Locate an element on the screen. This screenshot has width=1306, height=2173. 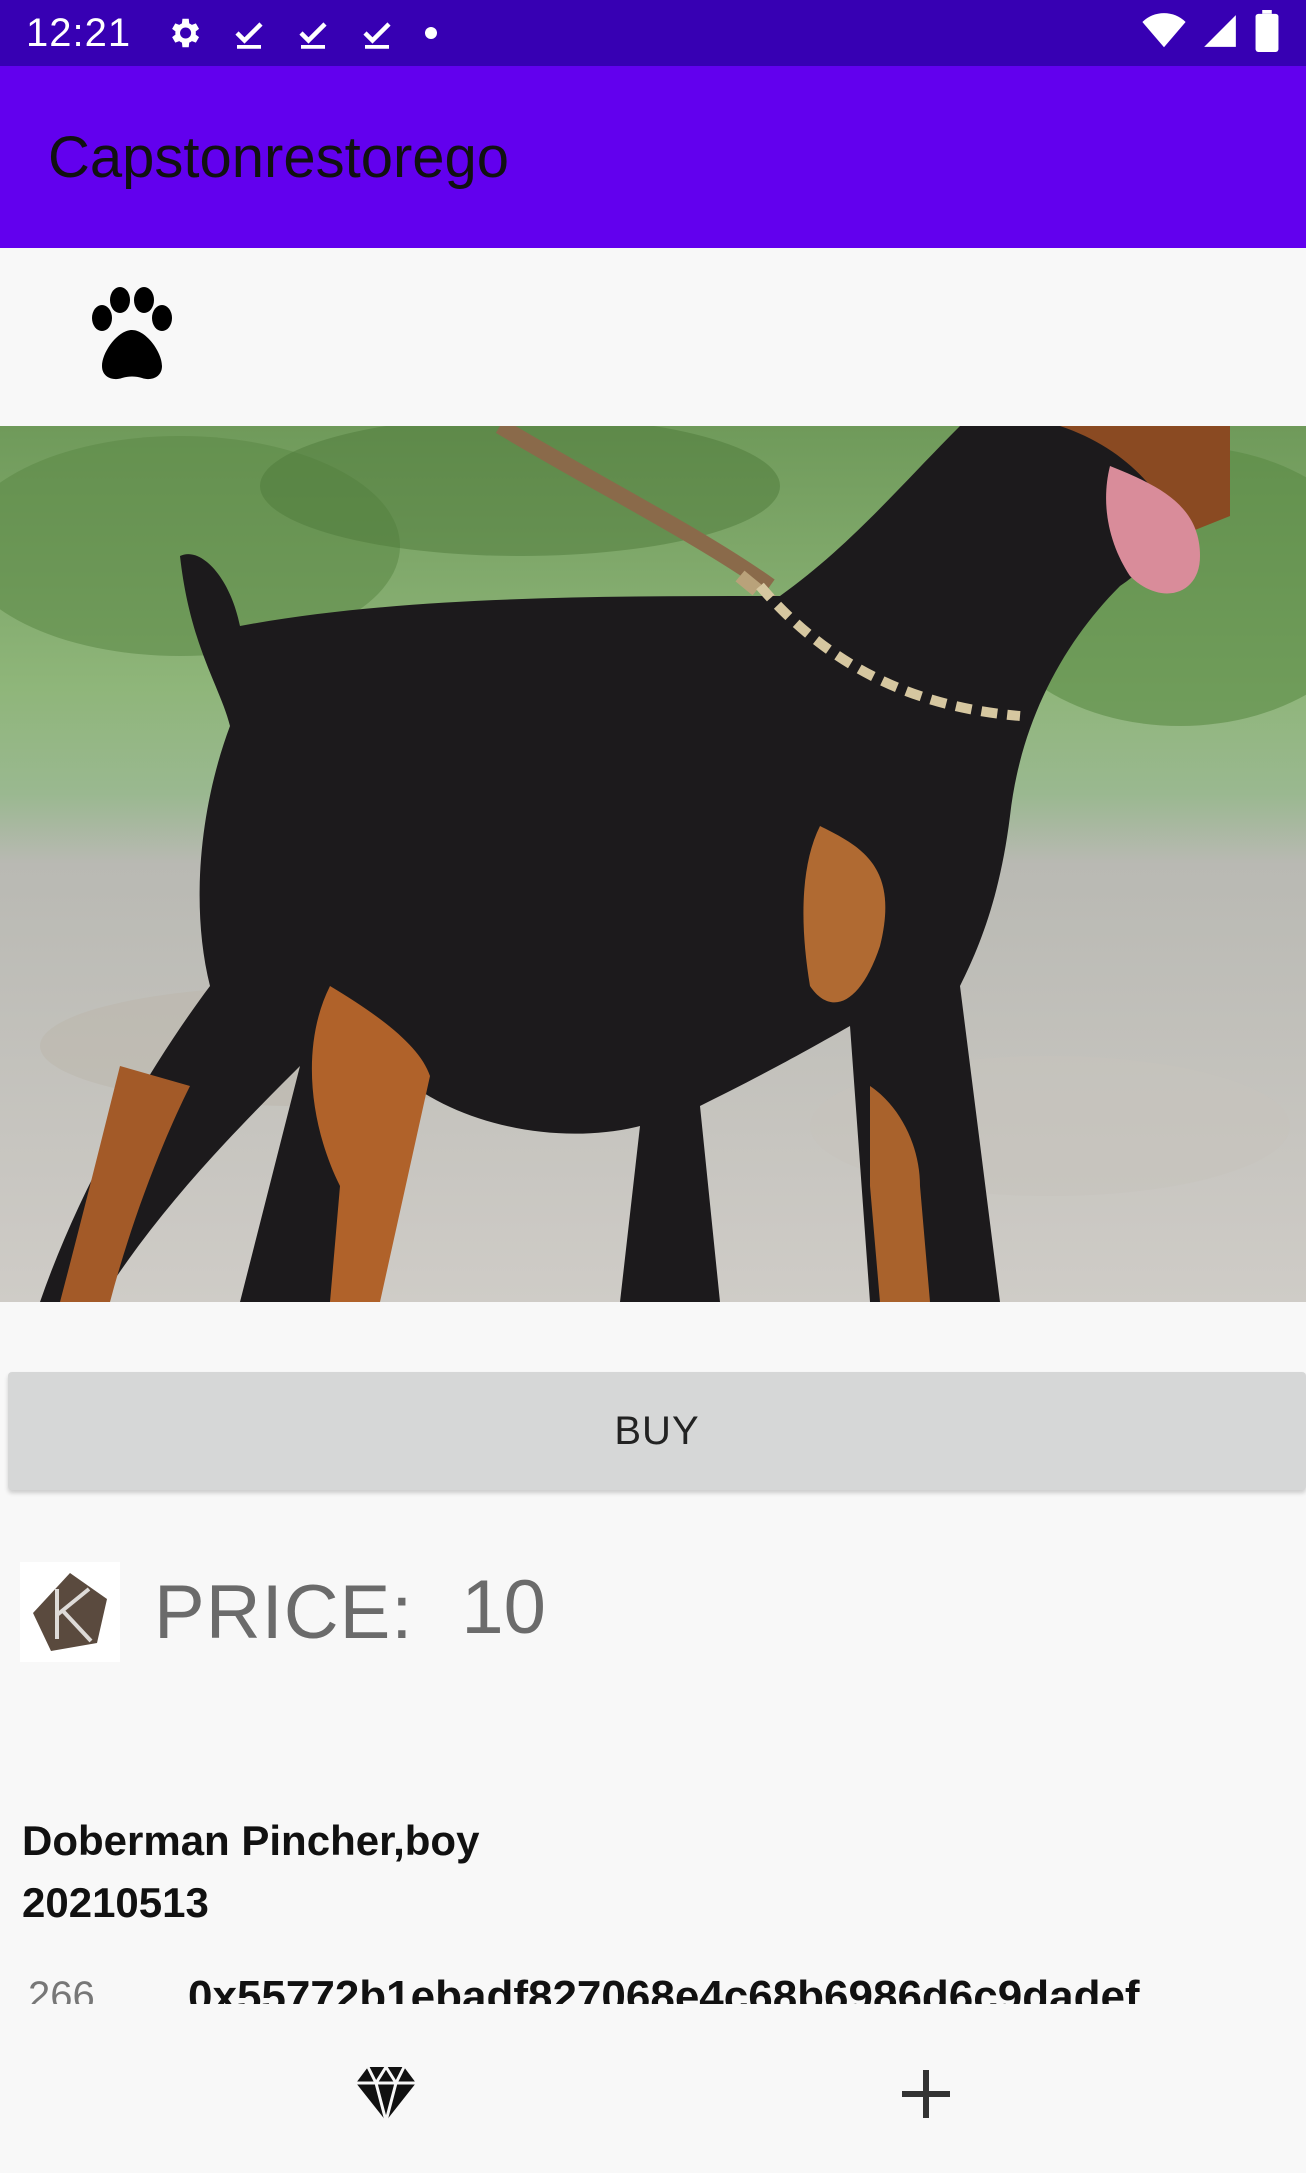
klaytn-coin-logo is located at coordinates (70, 1612).